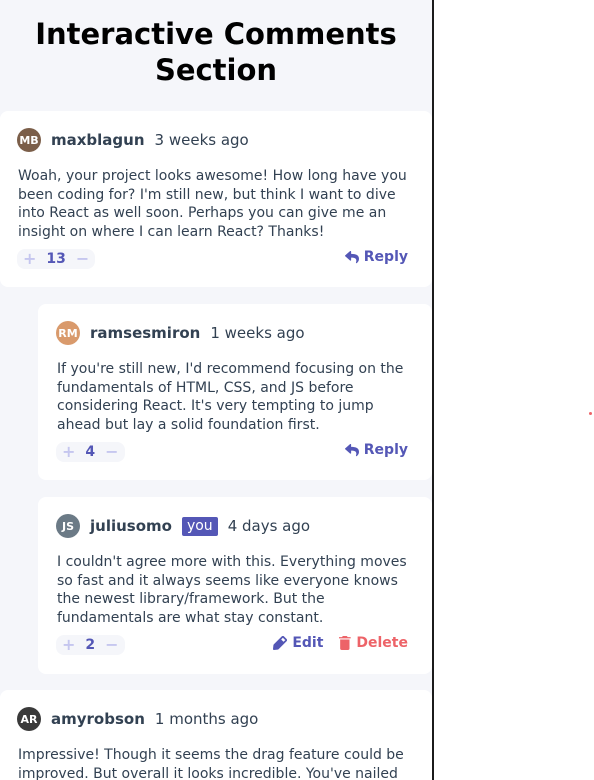 The height and width of the screenshot is (780, 594). Describe the element at coordinates (68, 526) in the screenshot. I see `avatar: JS` at that location.